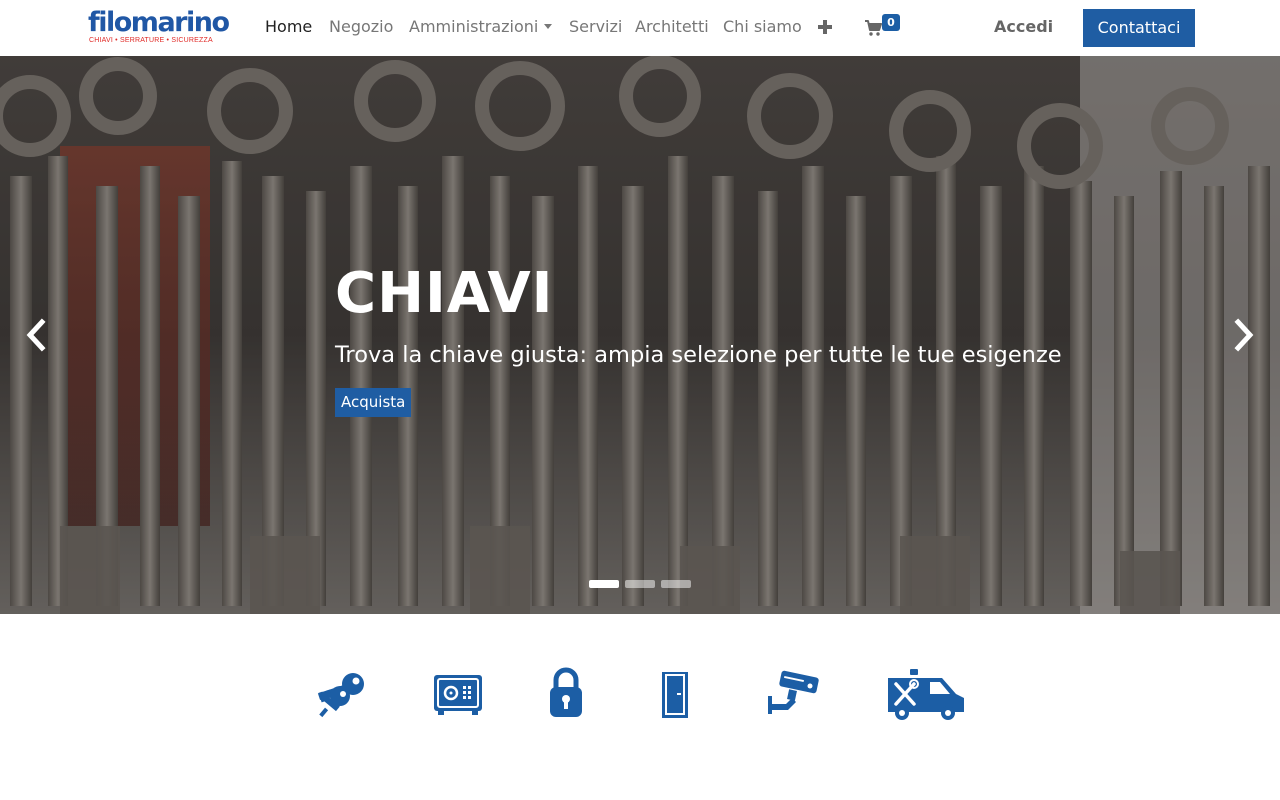  I want to click on category-keys, so click(339, 695).